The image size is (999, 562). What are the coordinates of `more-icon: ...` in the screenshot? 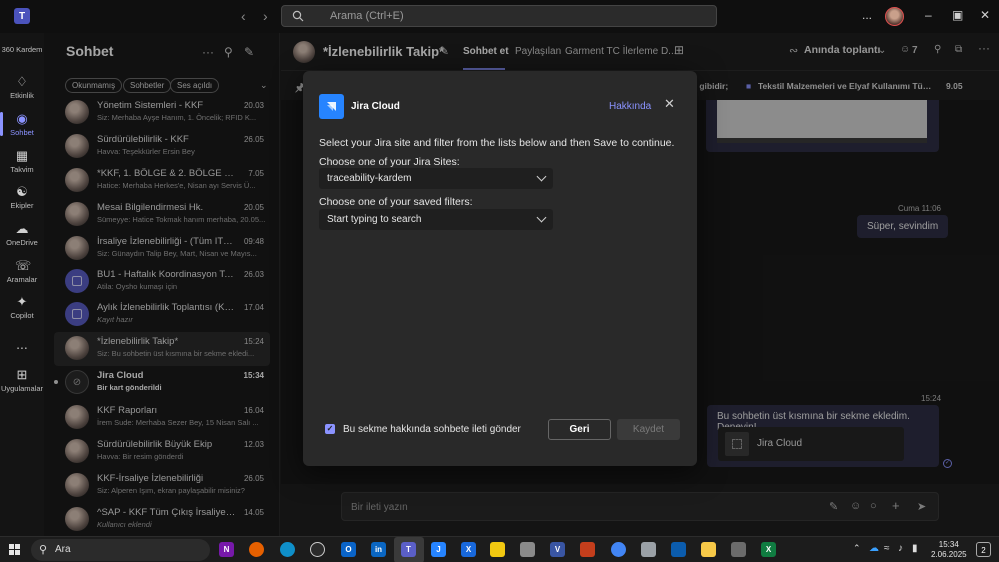 It's located at (22, 344).